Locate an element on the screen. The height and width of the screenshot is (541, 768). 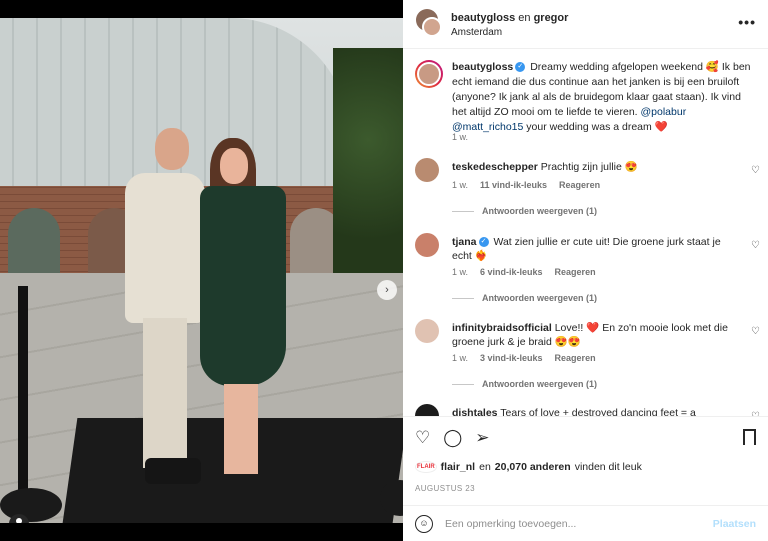
stanchion-pole is located at coordinates (23, 401).